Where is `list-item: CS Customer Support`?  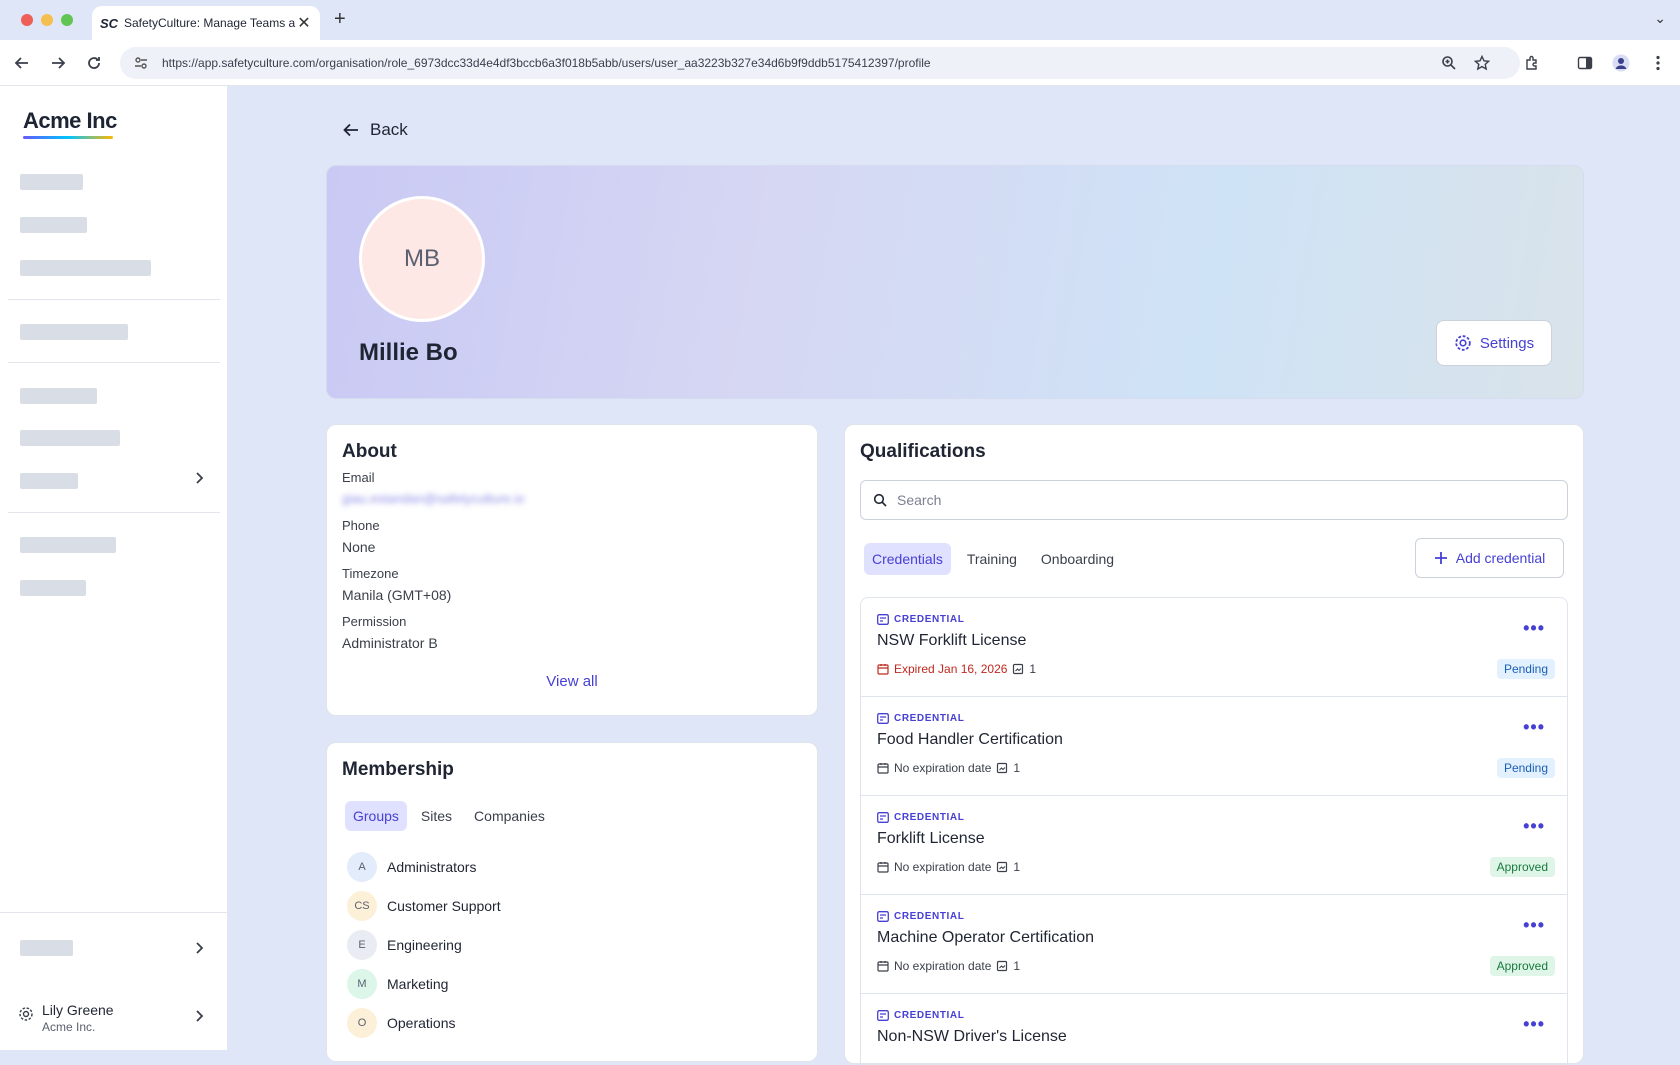
list-item: CS Customer Support is located at coordinates (424, 906).